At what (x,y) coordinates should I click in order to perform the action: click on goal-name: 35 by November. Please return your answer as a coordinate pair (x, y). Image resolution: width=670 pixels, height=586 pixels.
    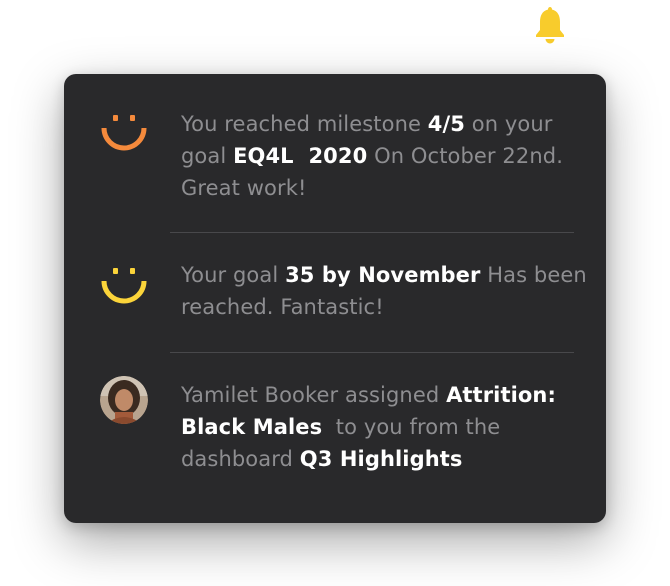
    Looking at the image, I should click on (382, 275).